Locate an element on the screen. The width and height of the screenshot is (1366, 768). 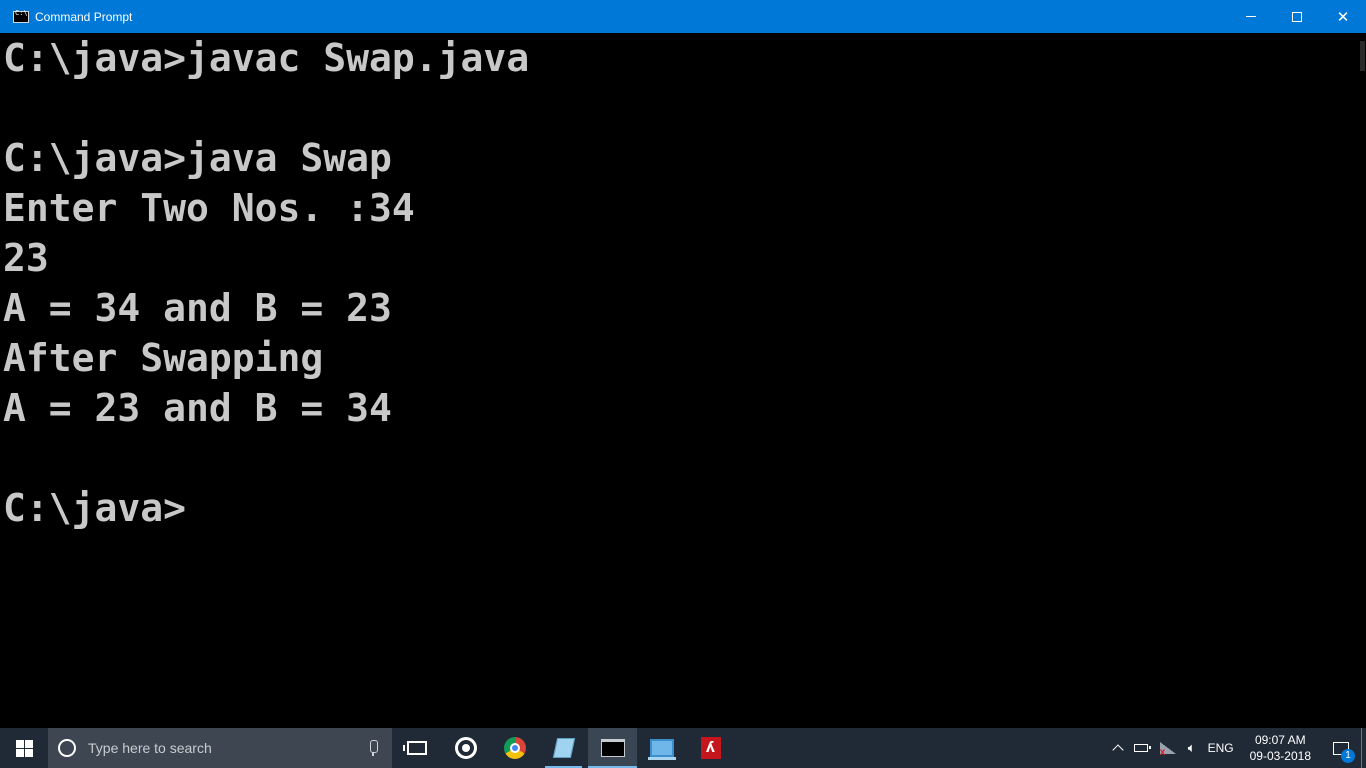
console-line: 23 is located at coordinates (26, 258).